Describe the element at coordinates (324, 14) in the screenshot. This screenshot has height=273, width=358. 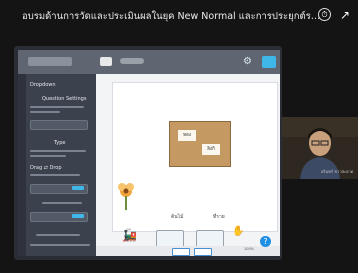
I see `clock-icon: ⏱` at that location.